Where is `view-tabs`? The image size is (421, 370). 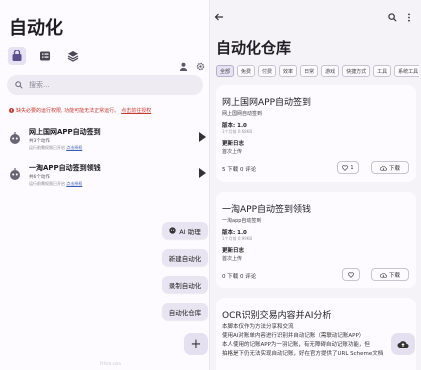 view-tabs is located at coordinates (45, 56).